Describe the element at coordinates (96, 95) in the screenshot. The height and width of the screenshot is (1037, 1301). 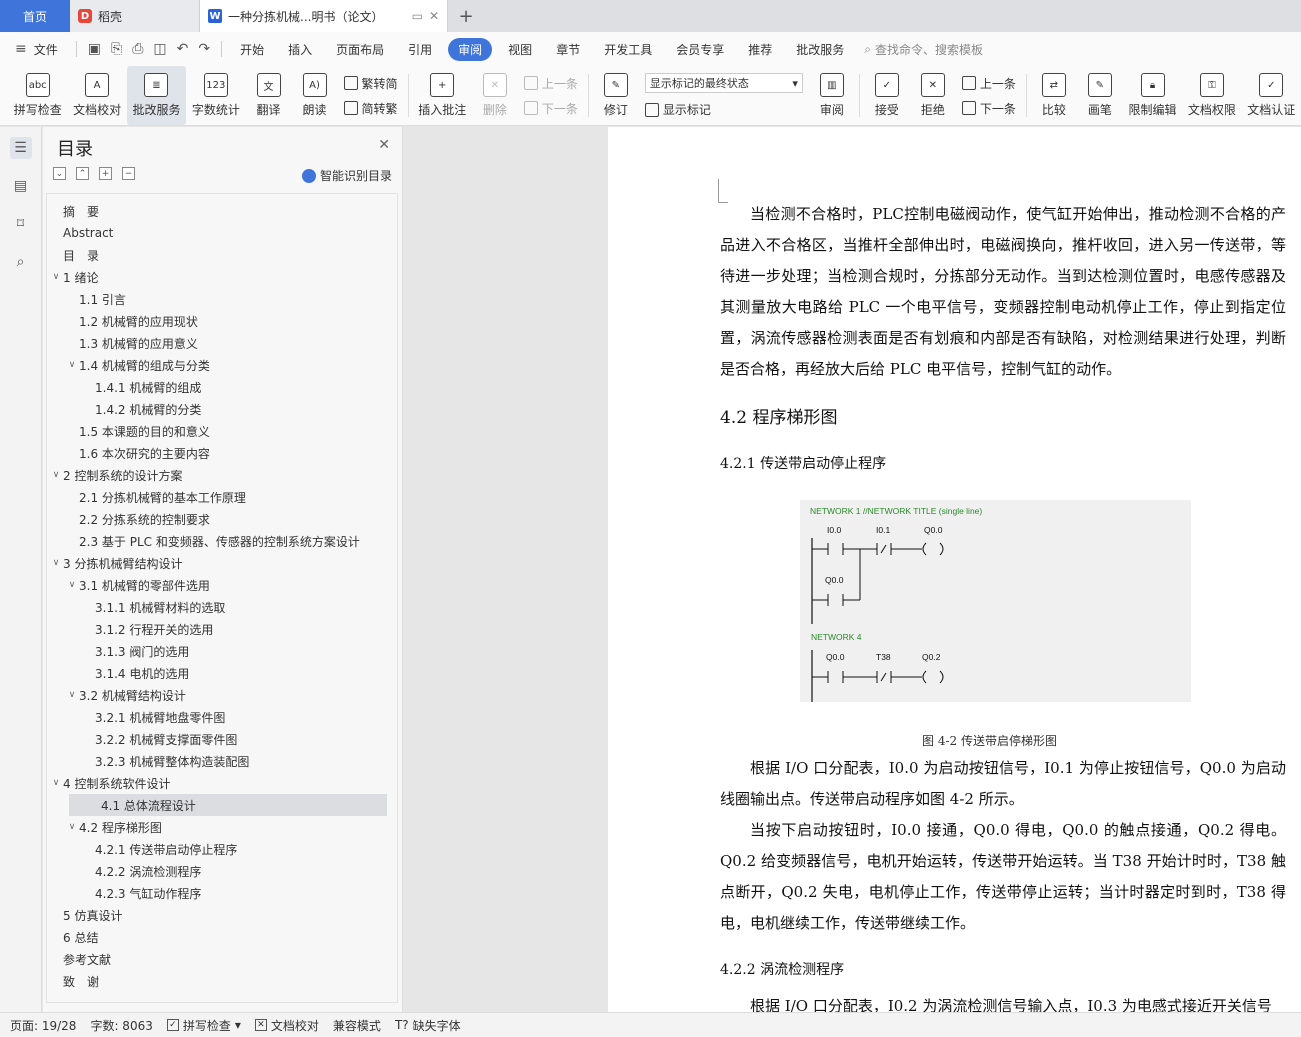
I see `proof-button: A 文档校对` at that location.